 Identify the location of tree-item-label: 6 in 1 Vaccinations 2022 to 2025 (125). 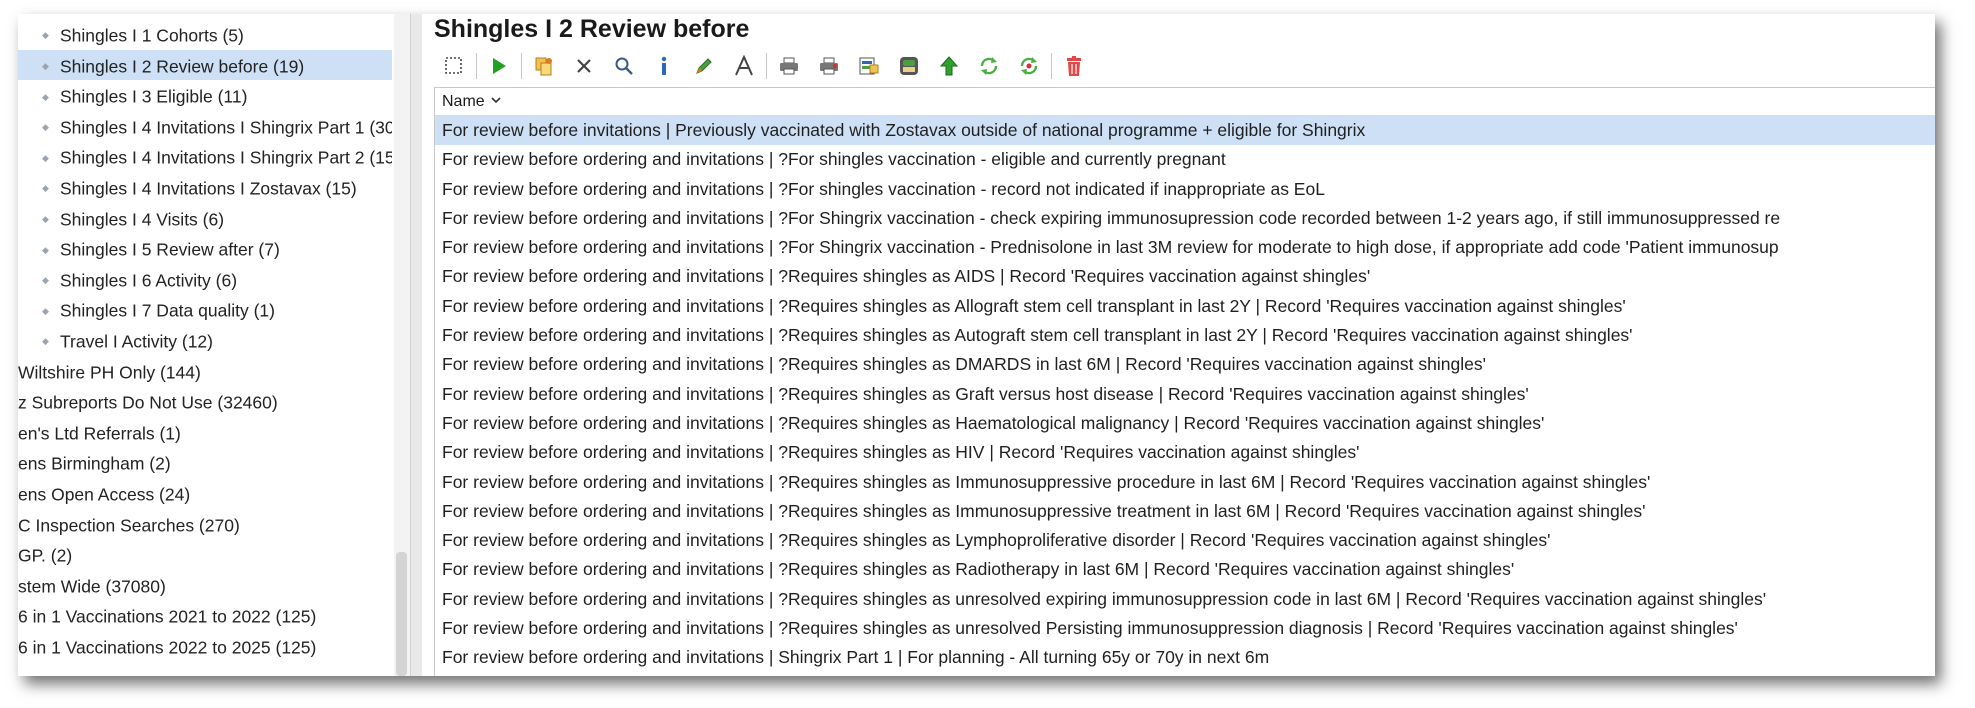
(167, 647).